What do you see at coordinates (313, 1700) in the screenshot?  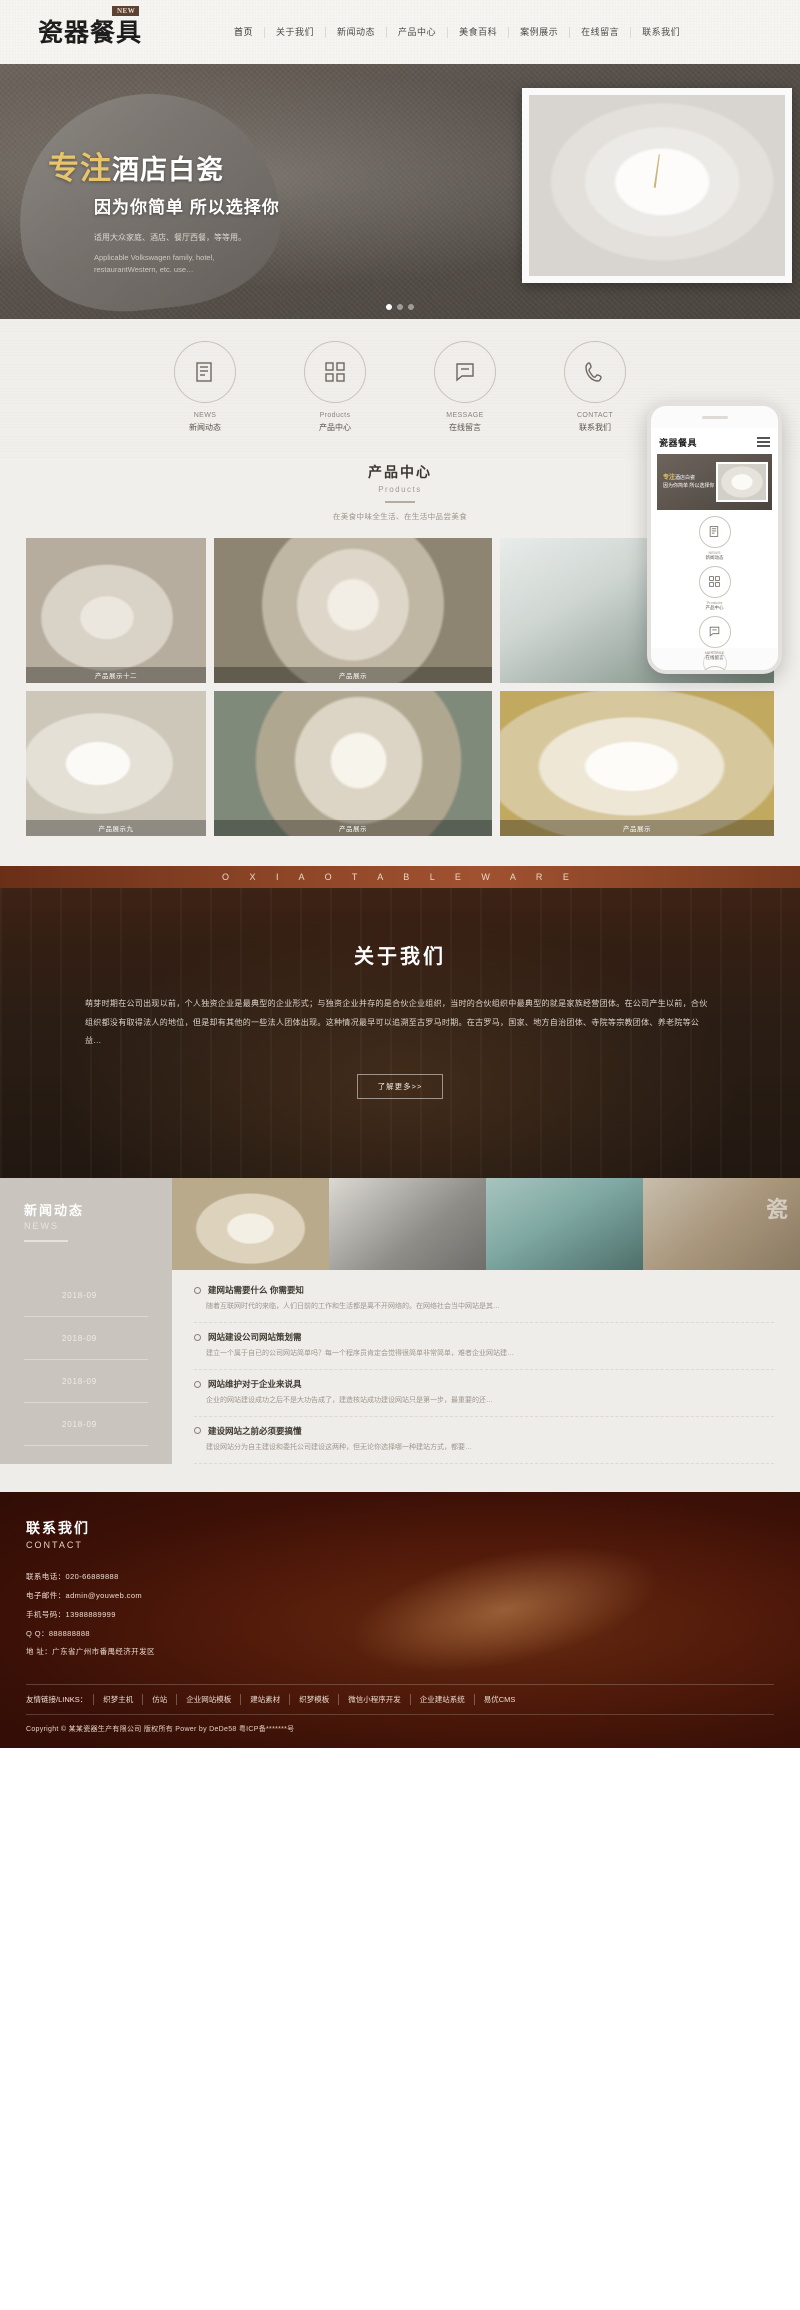 I see `friend-link-4: 织梦模板` at bounding box center [313, 1700].